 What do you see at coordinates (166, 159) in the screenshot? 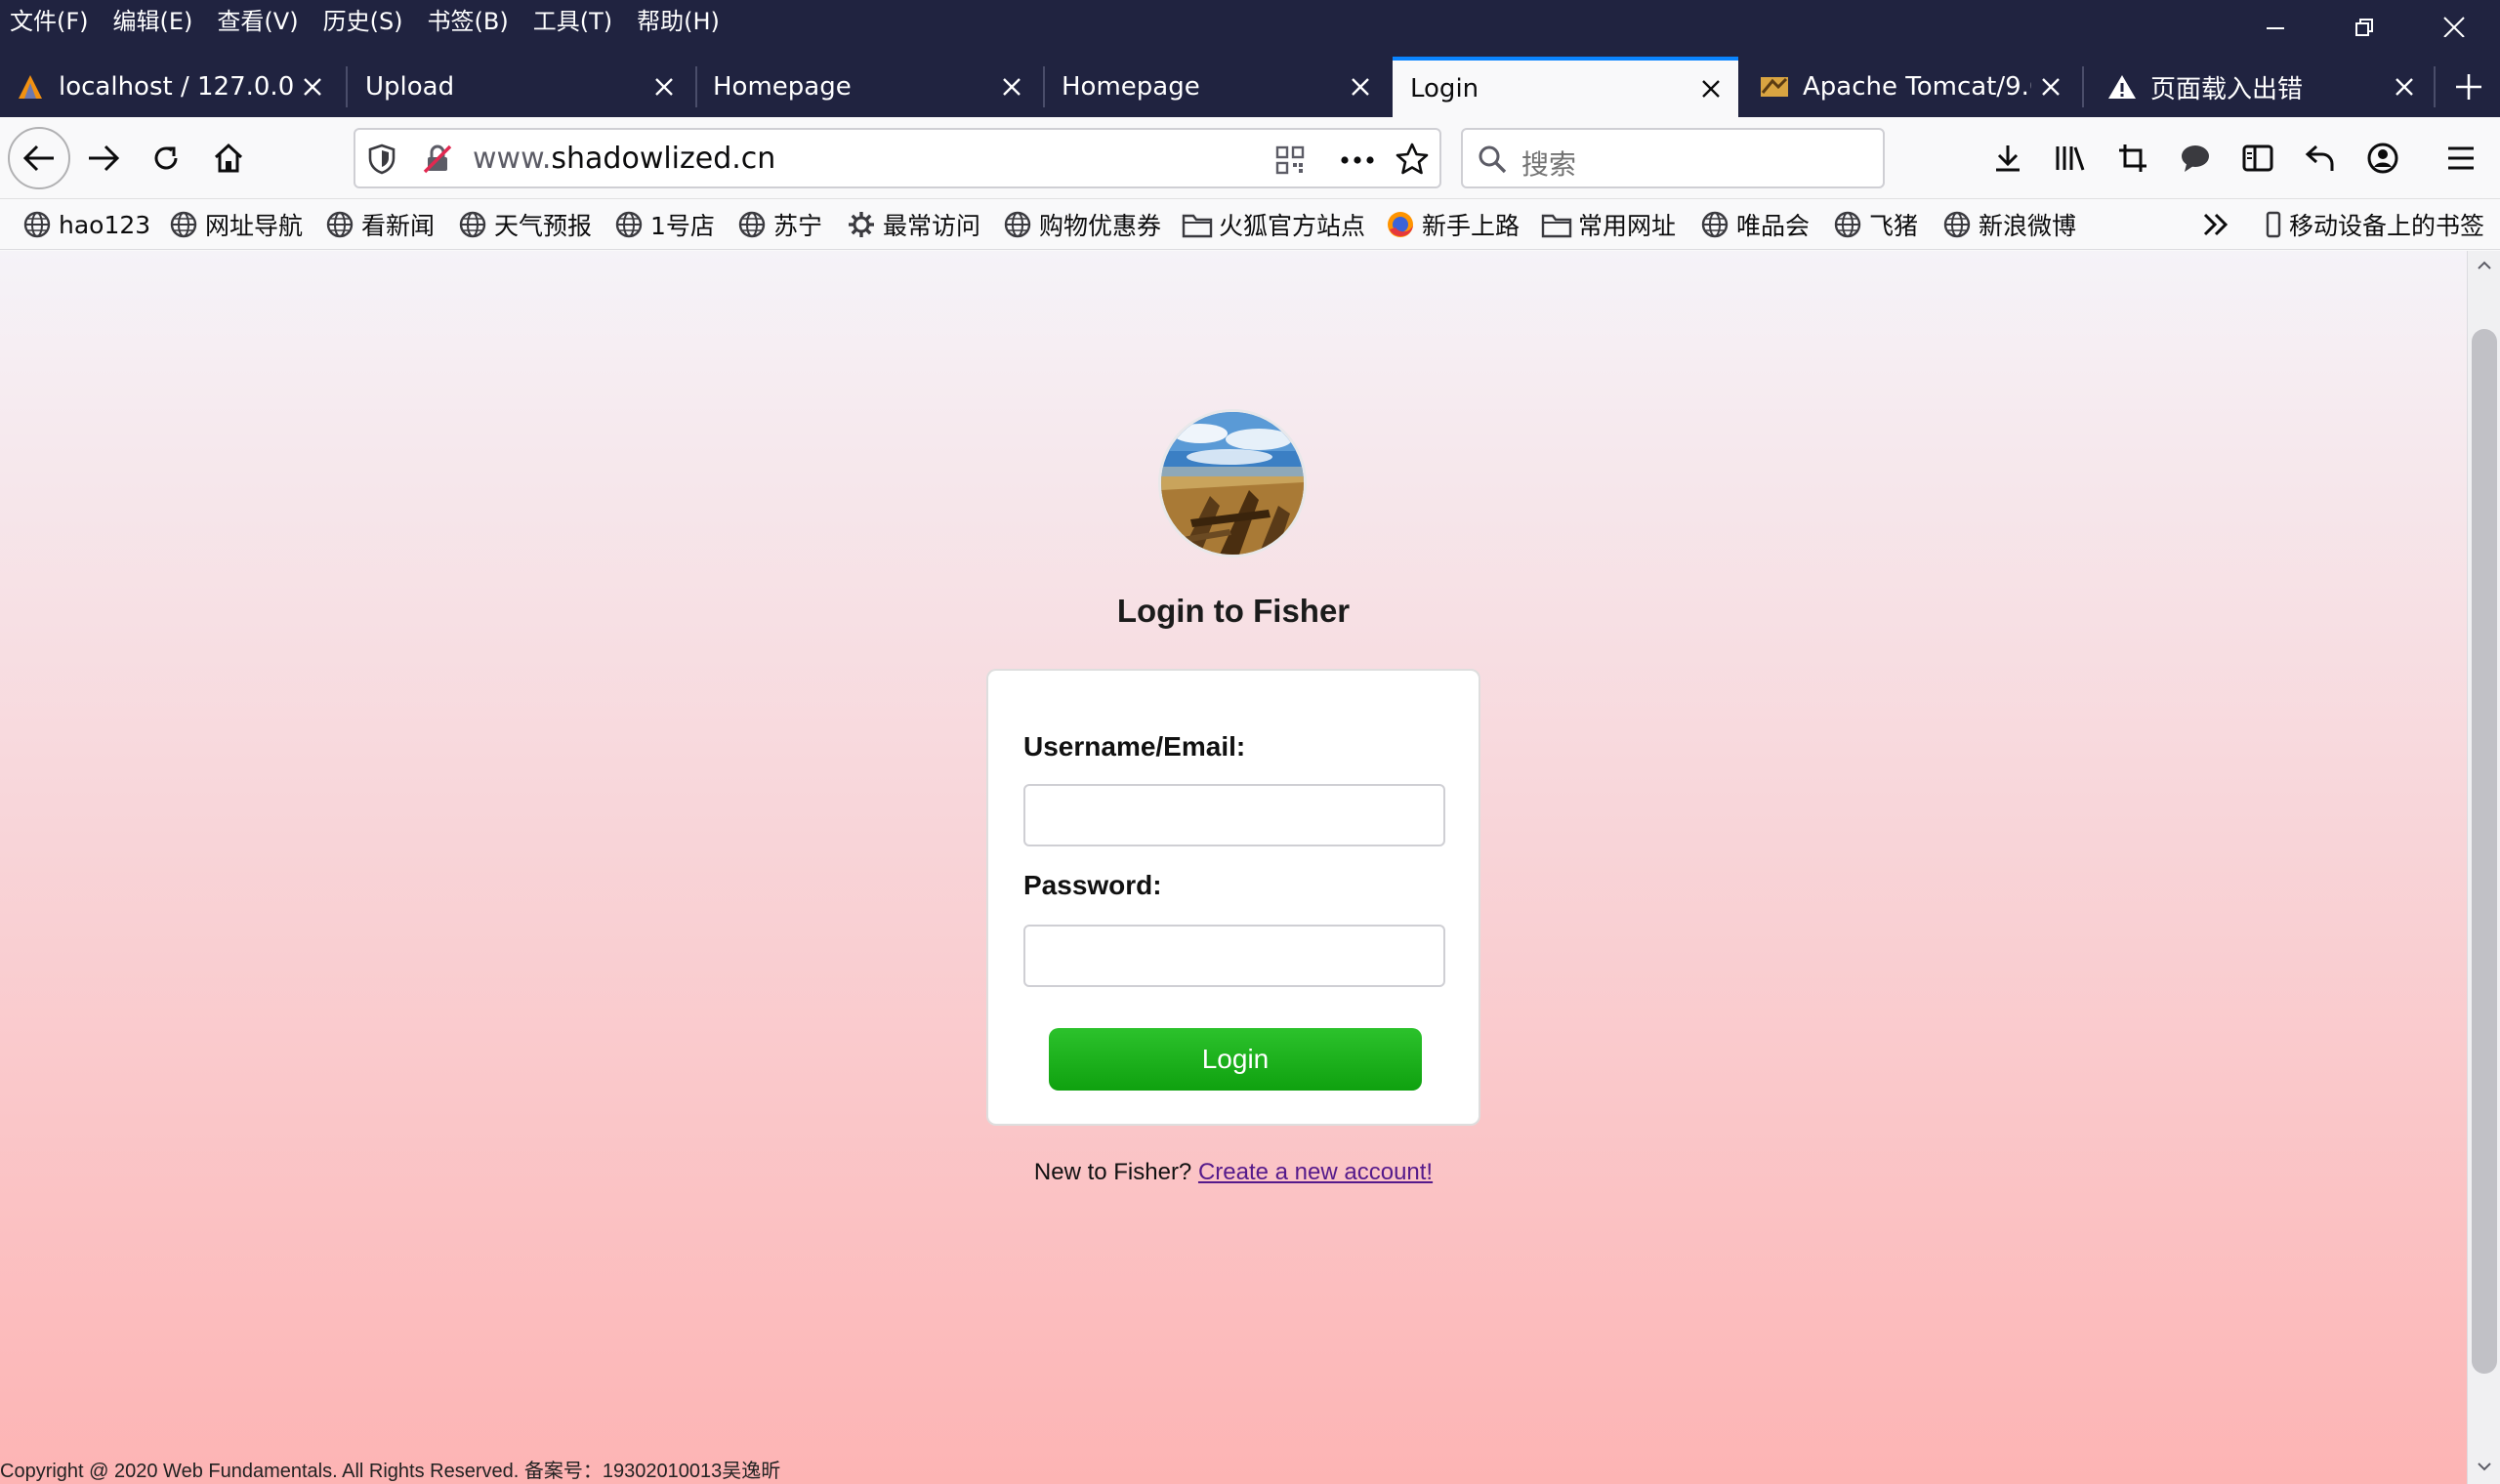
I see `reload-button` at bounding box center [166, 159].